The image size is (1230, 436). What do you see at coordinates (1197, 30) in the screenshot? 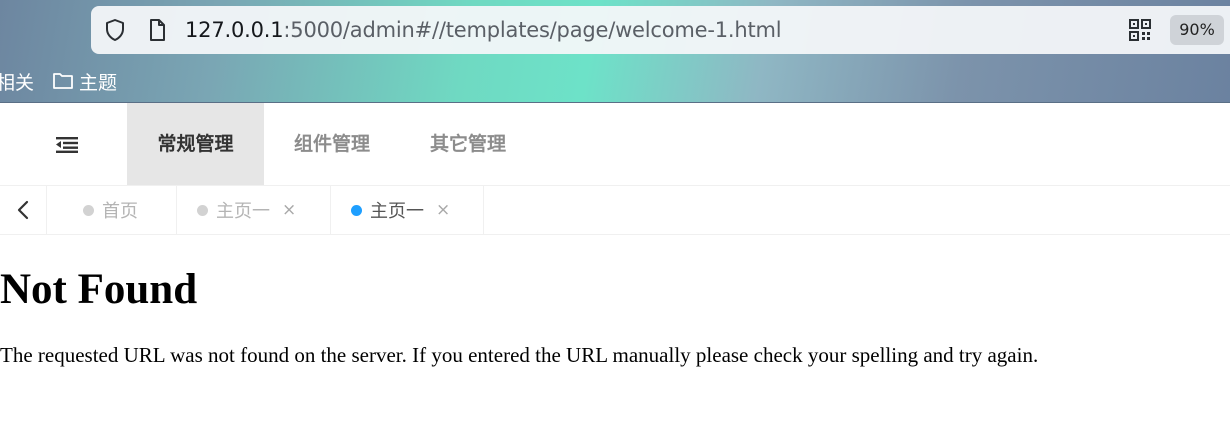
I see `zoom-level-badge: 90%` at bounding box center [1197, 30].